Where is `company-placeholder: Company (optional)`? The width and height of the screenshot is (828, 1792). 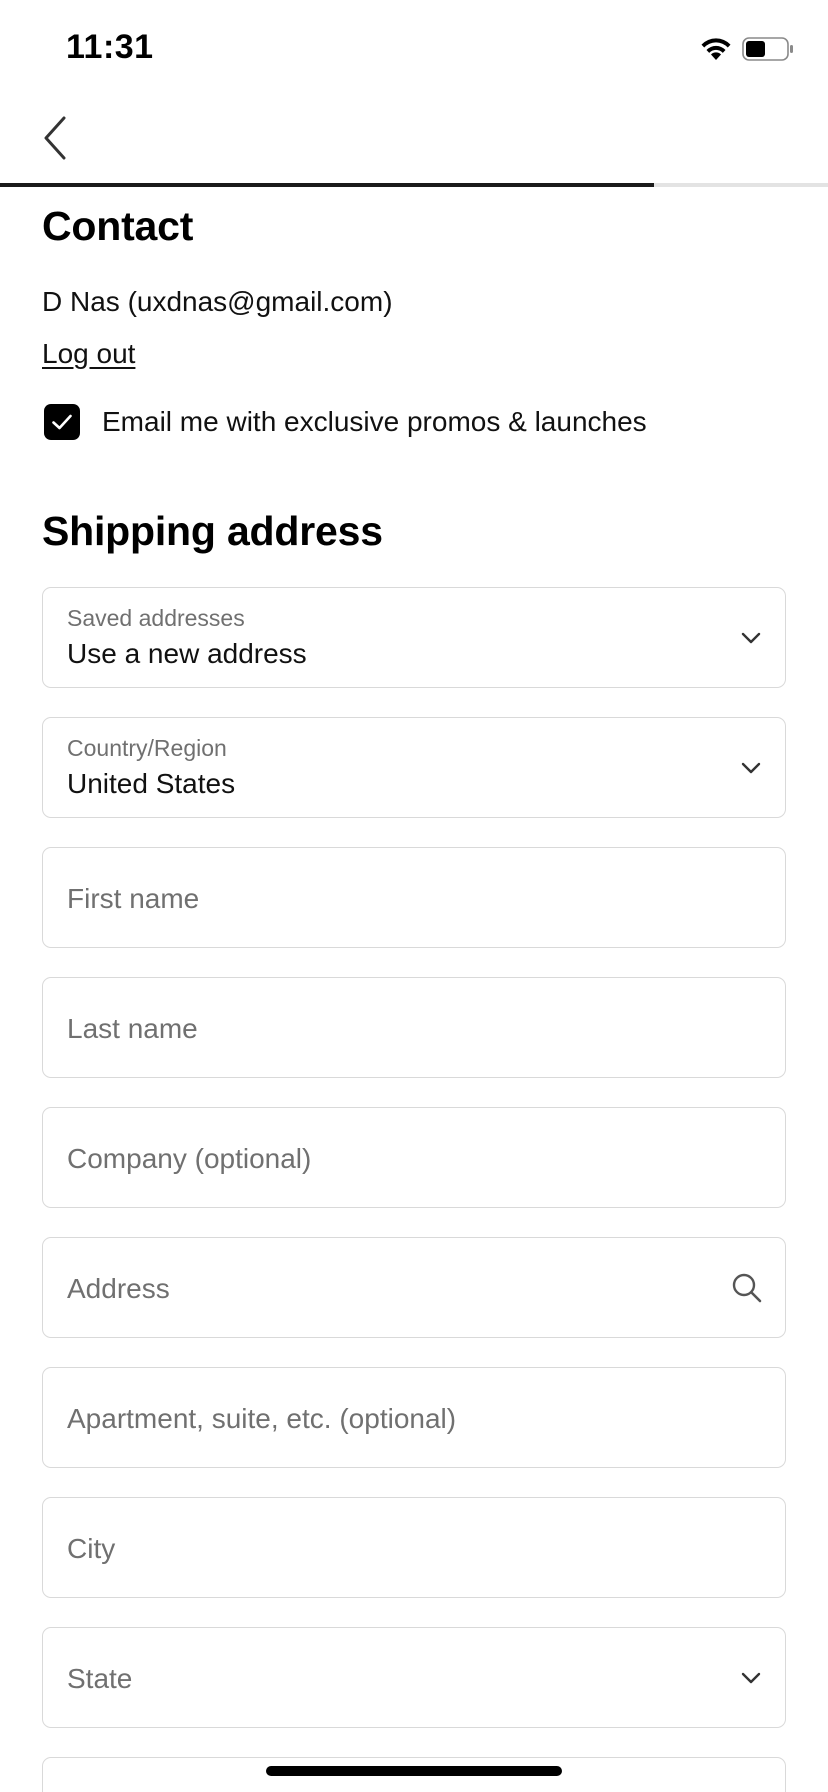 company-placeholder: Company (optional) is located at coordinates (189, 1158).